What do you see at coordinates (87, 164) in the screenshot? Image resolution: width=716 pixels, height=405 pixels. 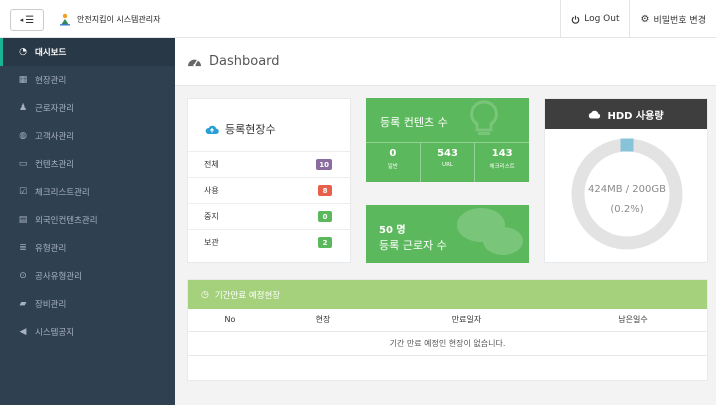 I see `sidebar-item-contents: ▭ 컨텐츠관리` at bounding box center [87, 164].